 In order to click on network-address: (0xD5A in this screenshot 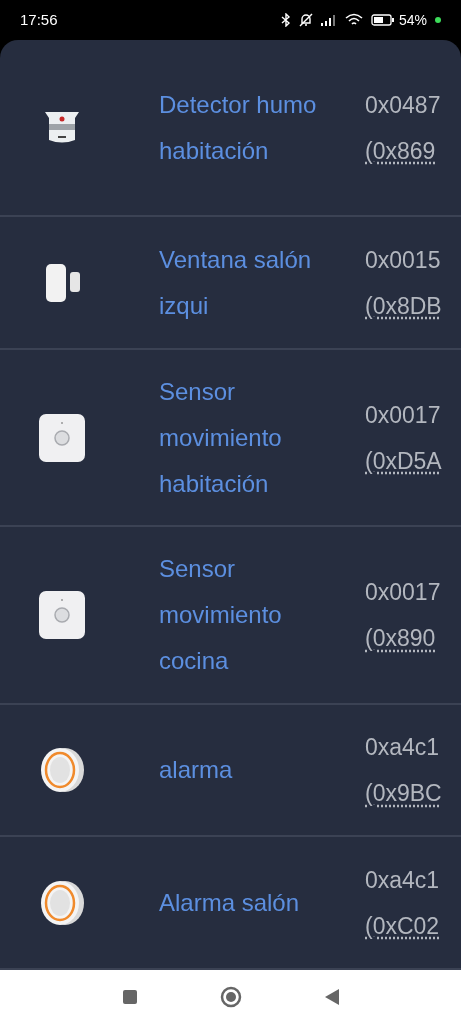, I will do `click(413, 460)`.